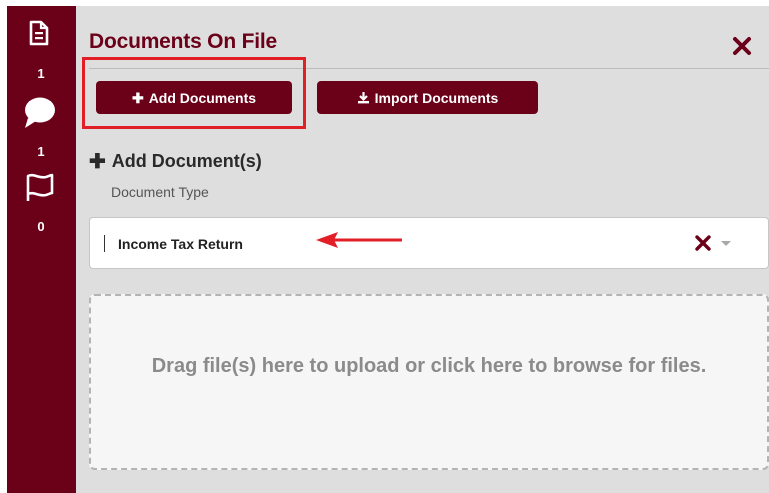 This screenshot has height=493, width=769. What do you see at coordinates (359, 240) in the screenshot?
I see `annotation-arrow` at bounding box center [359, 240].